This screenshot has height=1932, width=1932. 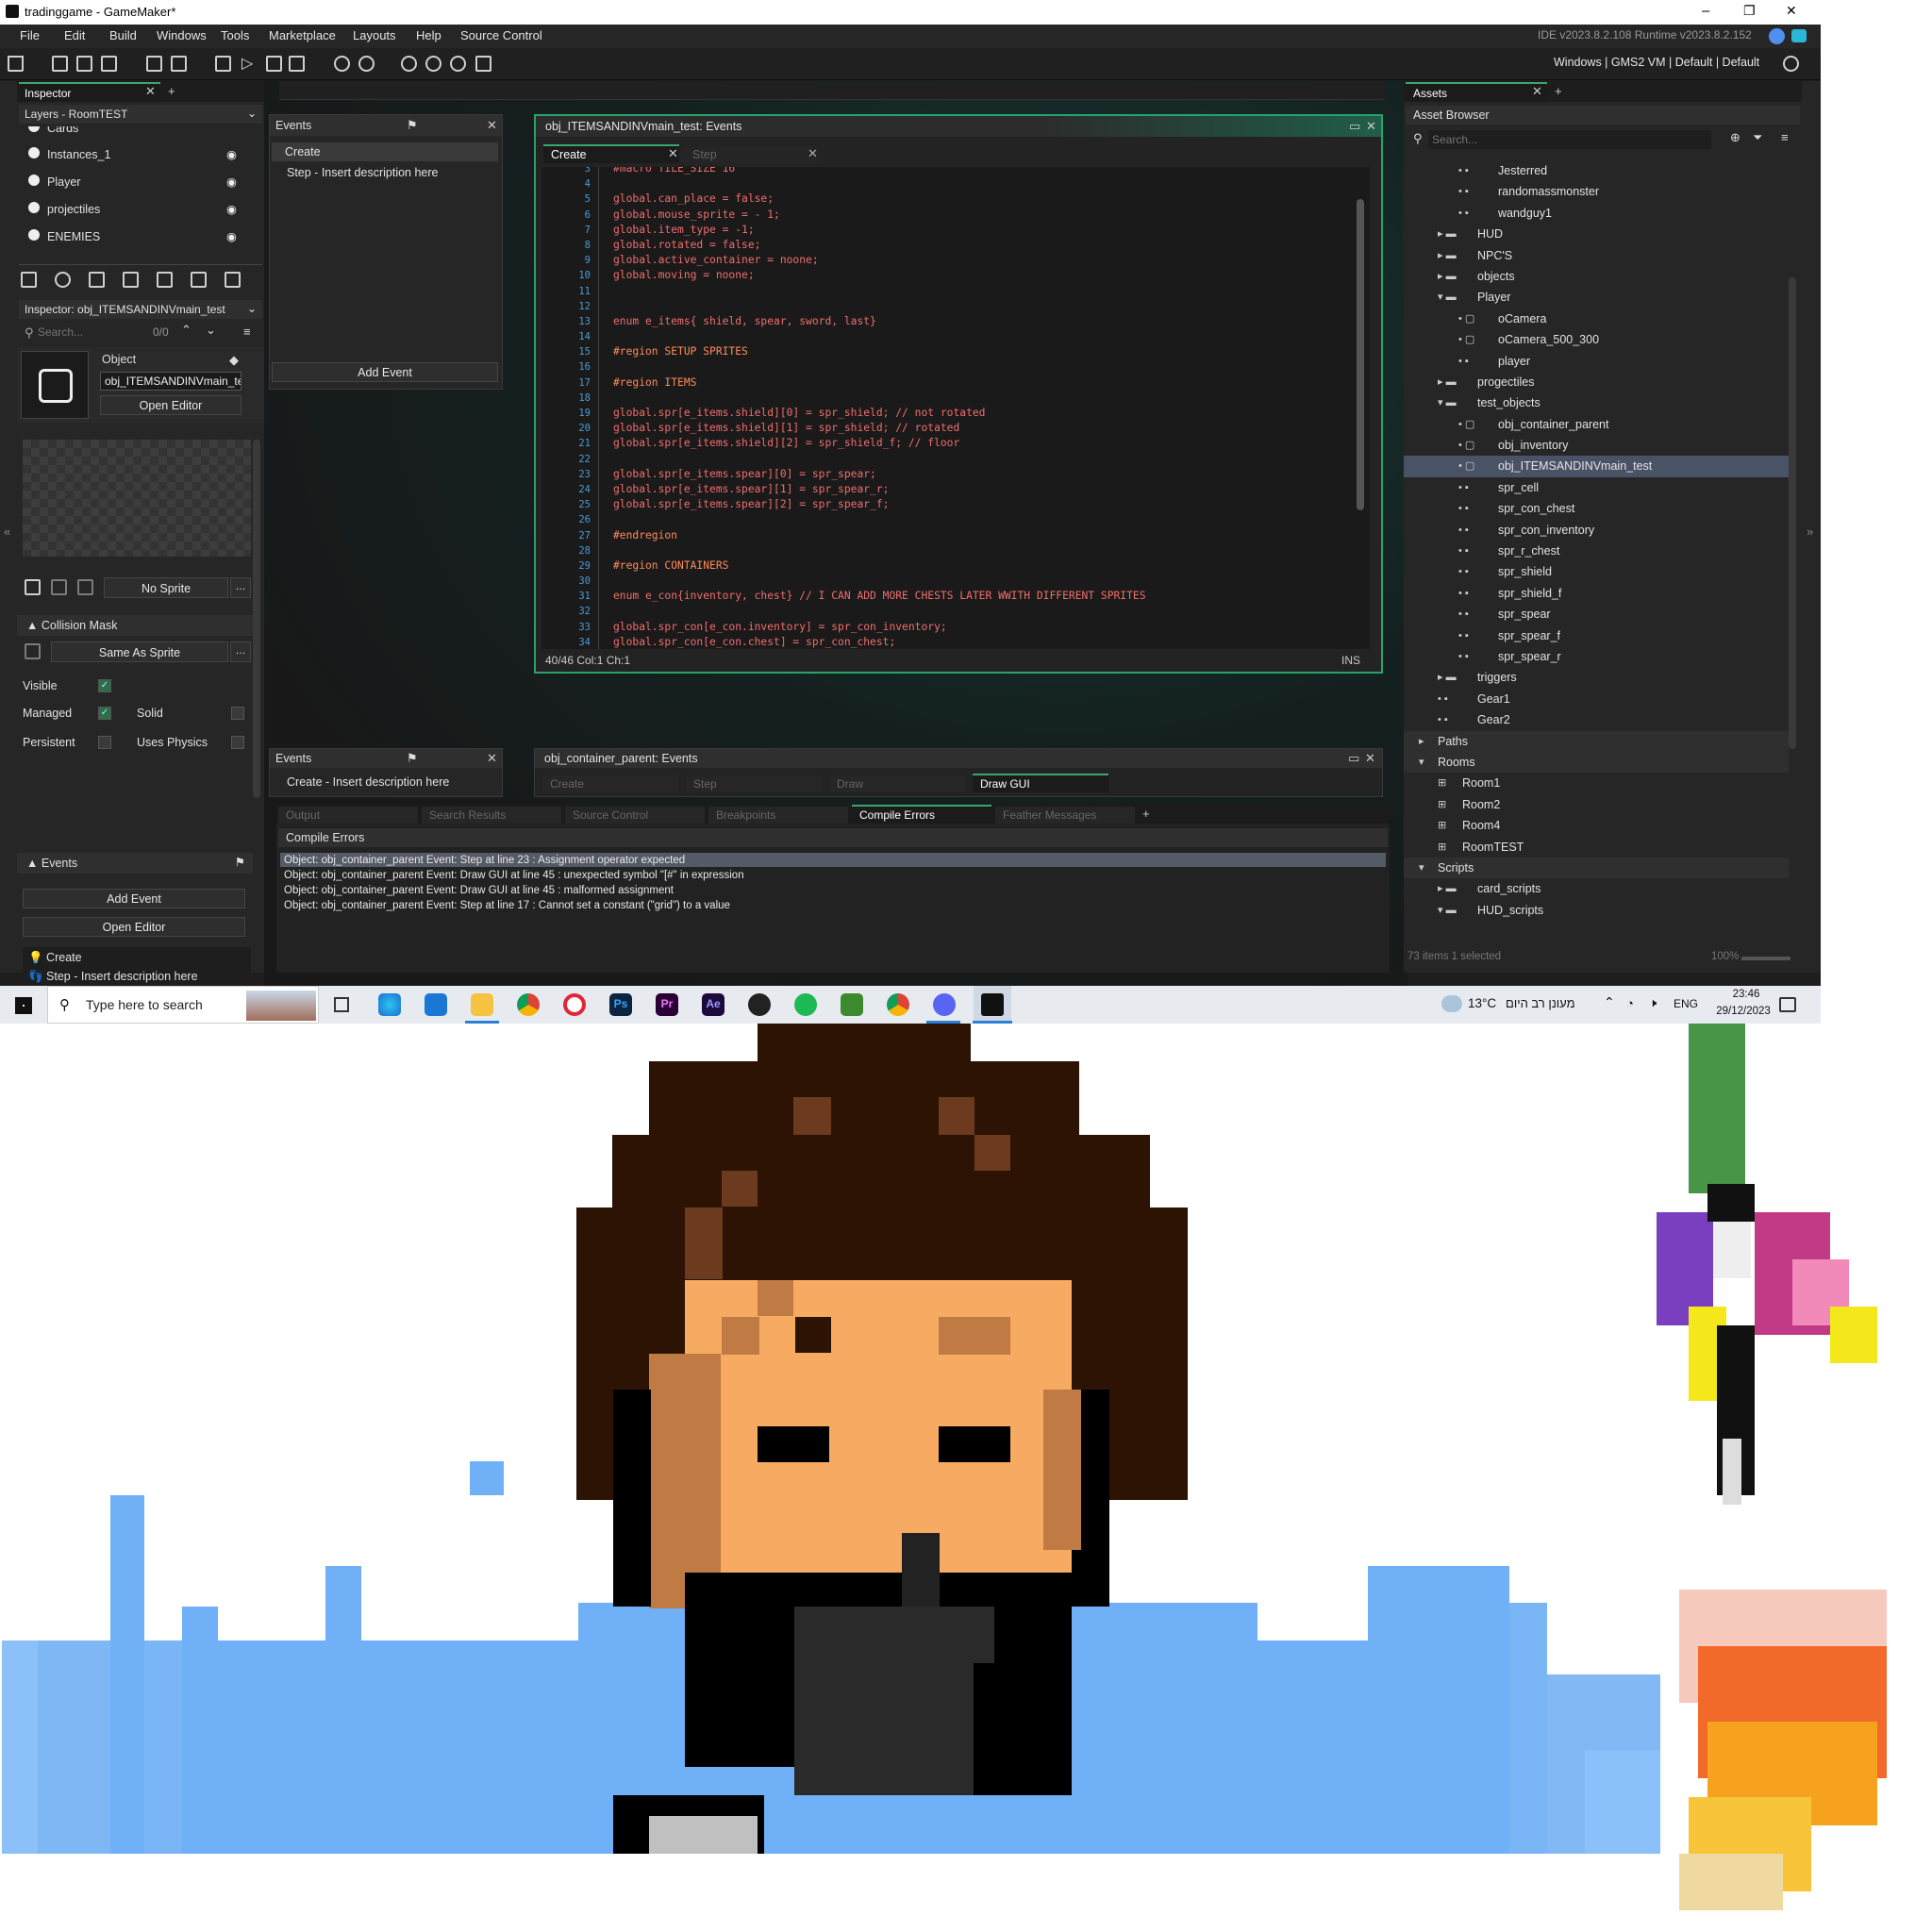 What do you see at coordinates (873, 246) in the screenshot?
I see `code-line: global.rotated = false;` at bounding box center [873, 246].